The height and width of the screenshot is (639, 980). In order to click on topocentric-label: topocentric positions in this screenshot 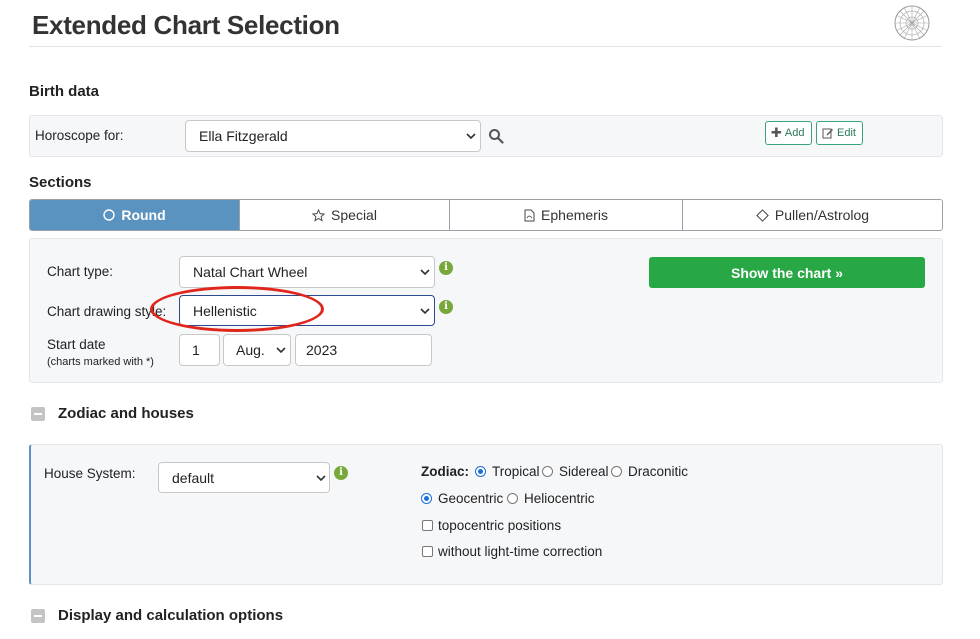, I will do `click(500, 525)`.